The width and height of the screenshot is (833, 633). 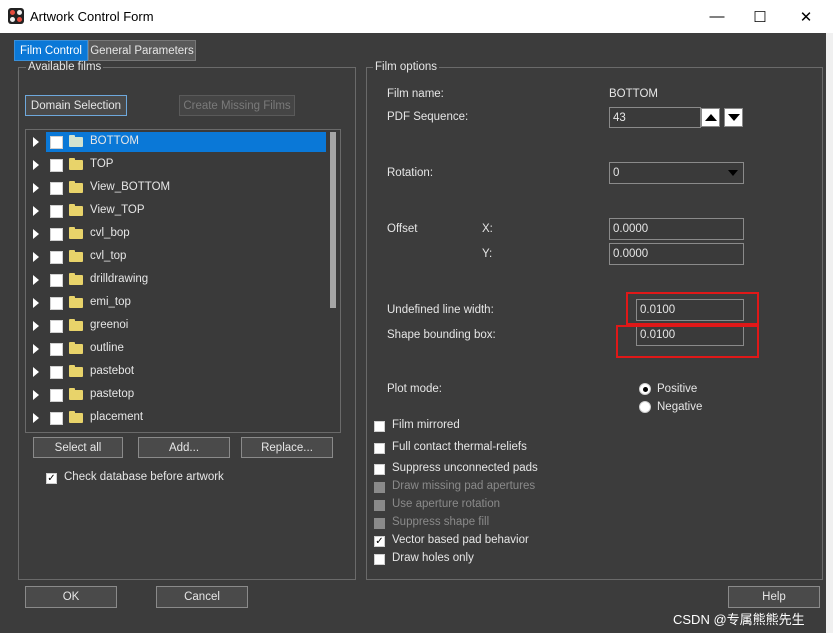 I want to click on film-tree-item: placement, so click(x=177, y=418).